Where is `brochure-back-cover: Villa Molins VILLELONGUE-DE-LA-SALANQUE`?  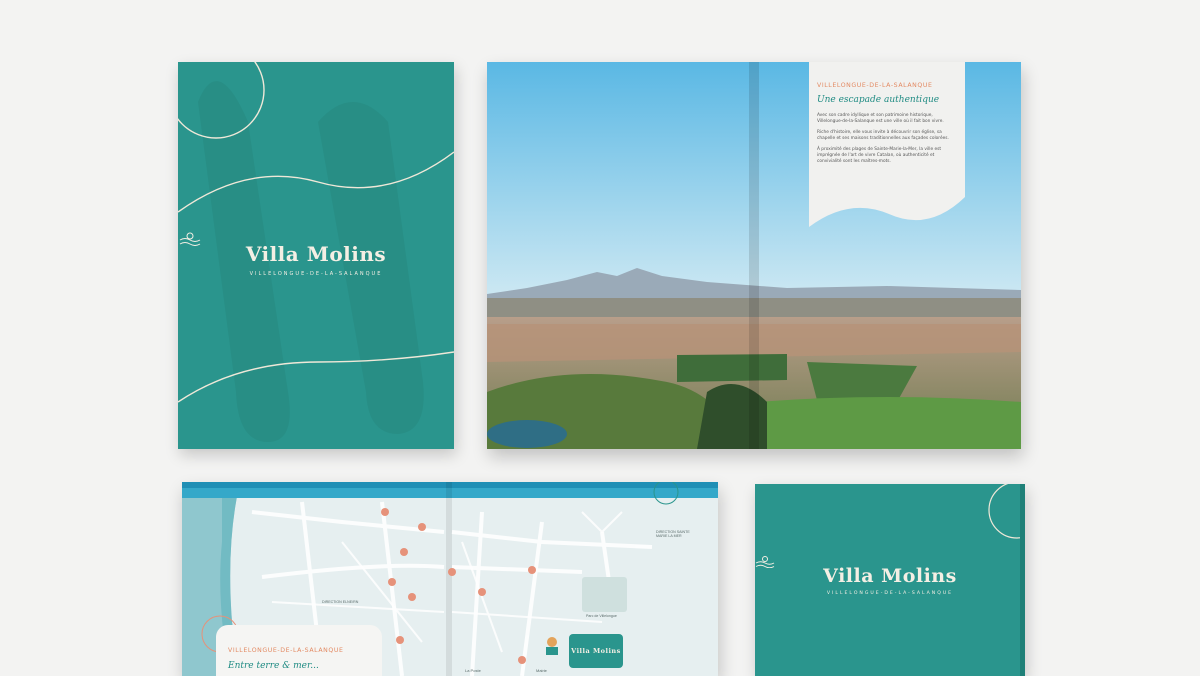
brochure-back-cover: Villa Molins VILLELONGUE-DE-LA-SALANQUE is located at coordinates (890, 580).